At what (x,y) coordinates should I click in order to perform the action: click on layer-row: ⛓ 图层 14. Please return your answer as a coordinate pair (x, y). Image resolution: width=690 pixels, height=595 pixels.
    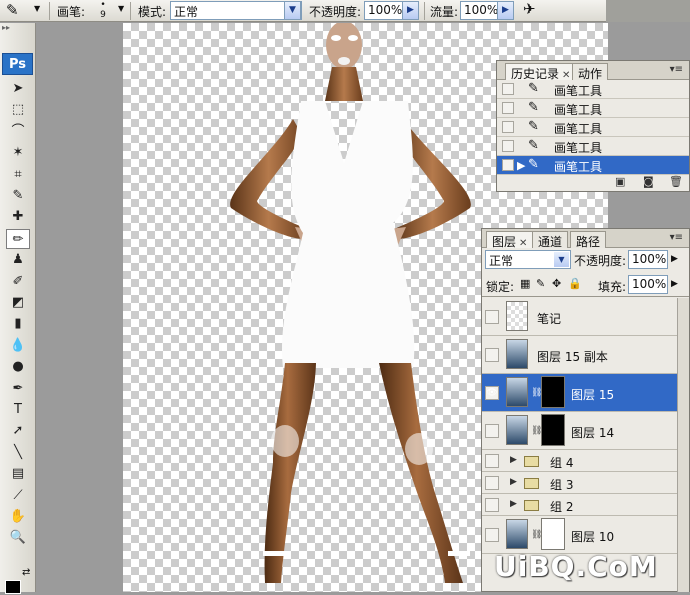
    Looking at the image, I should click on (585, 431).